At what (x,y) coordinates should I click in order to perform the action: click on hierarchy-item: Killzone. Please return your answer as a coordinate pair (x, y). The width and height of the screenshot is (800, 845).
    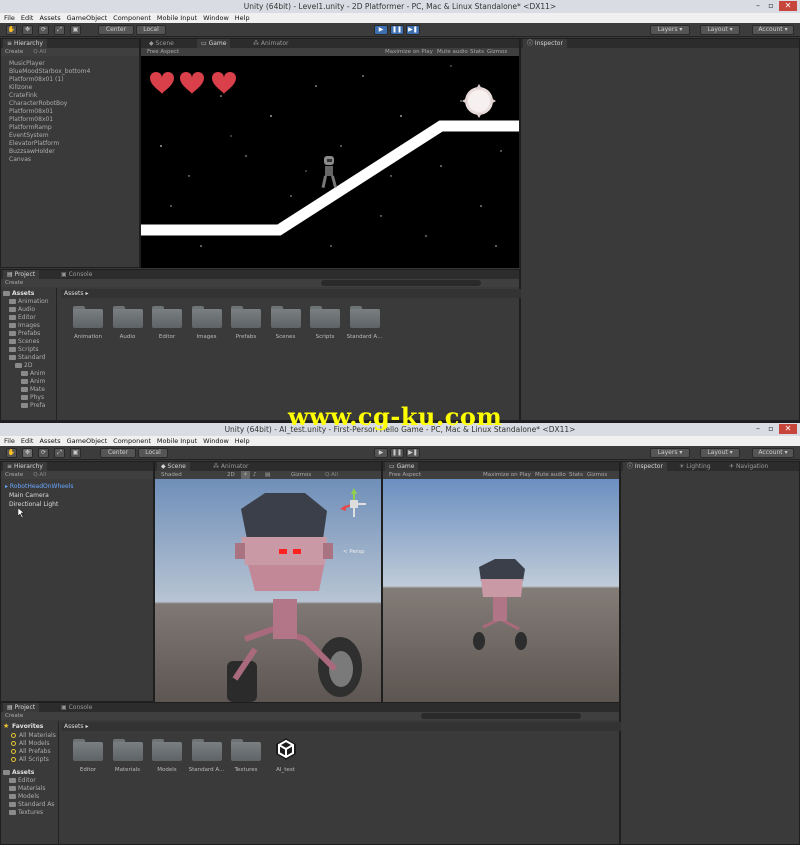
    Looking at the image, I should click on (20, 87).